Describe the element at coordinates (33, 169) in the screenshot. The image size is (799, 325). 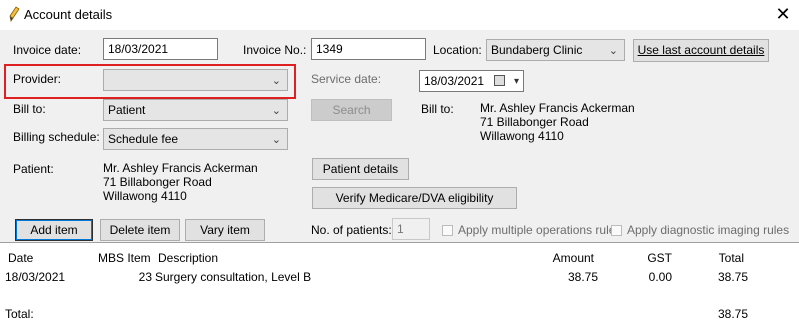
I see `patient-label: Patient:` at that location.